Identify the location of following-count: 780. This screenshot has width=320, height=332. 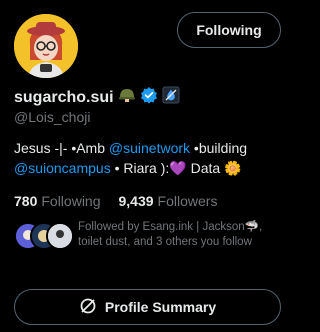
(26, 201).